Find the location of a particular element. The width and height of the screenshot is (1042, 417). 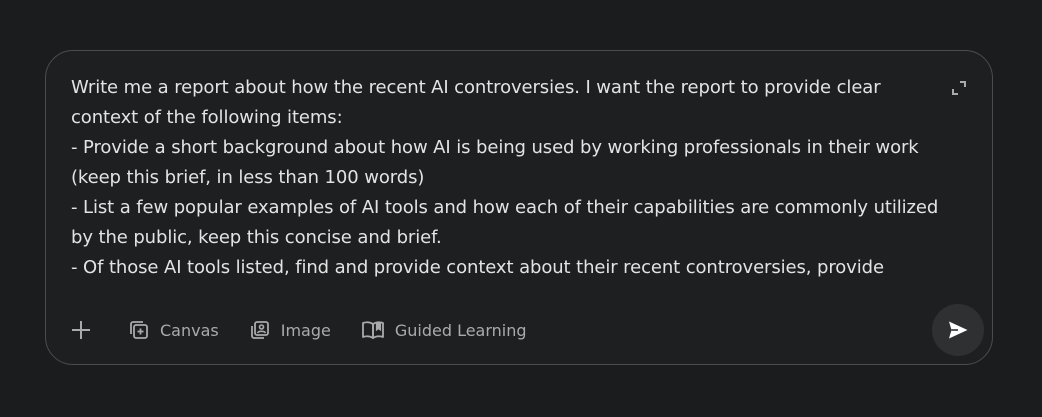

send-button is located at coordinates (958, 330).